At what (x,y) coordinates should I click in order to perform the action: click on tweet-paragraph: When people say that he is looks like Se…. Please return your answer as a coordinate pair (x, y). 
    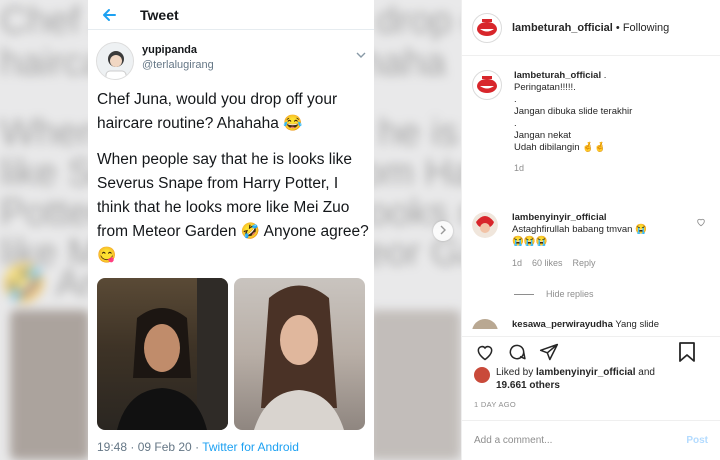
    Looking at the image, I should click on (233, 207).